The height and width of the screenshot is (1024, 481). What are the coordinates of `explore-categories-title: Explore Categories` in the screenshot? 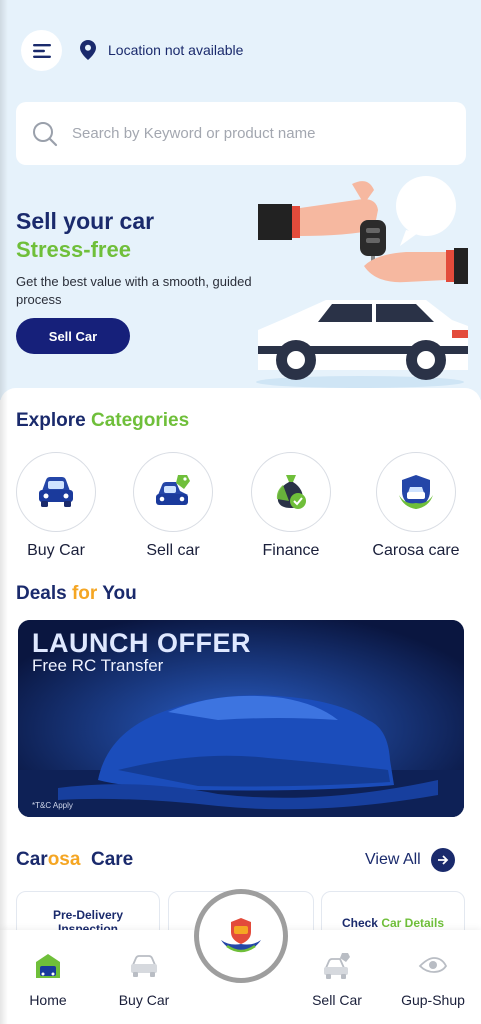 It's located at (102, 421).